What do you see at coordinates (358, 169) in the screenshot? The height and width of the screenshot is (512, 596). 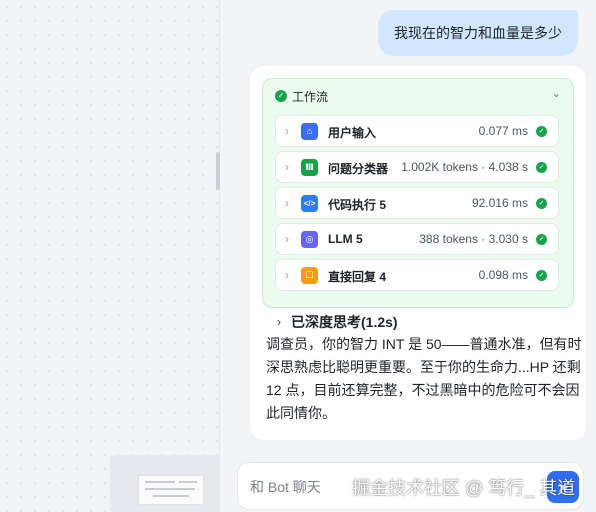 I see `step-name: 问题分类器` at bounding box center [358, 169].